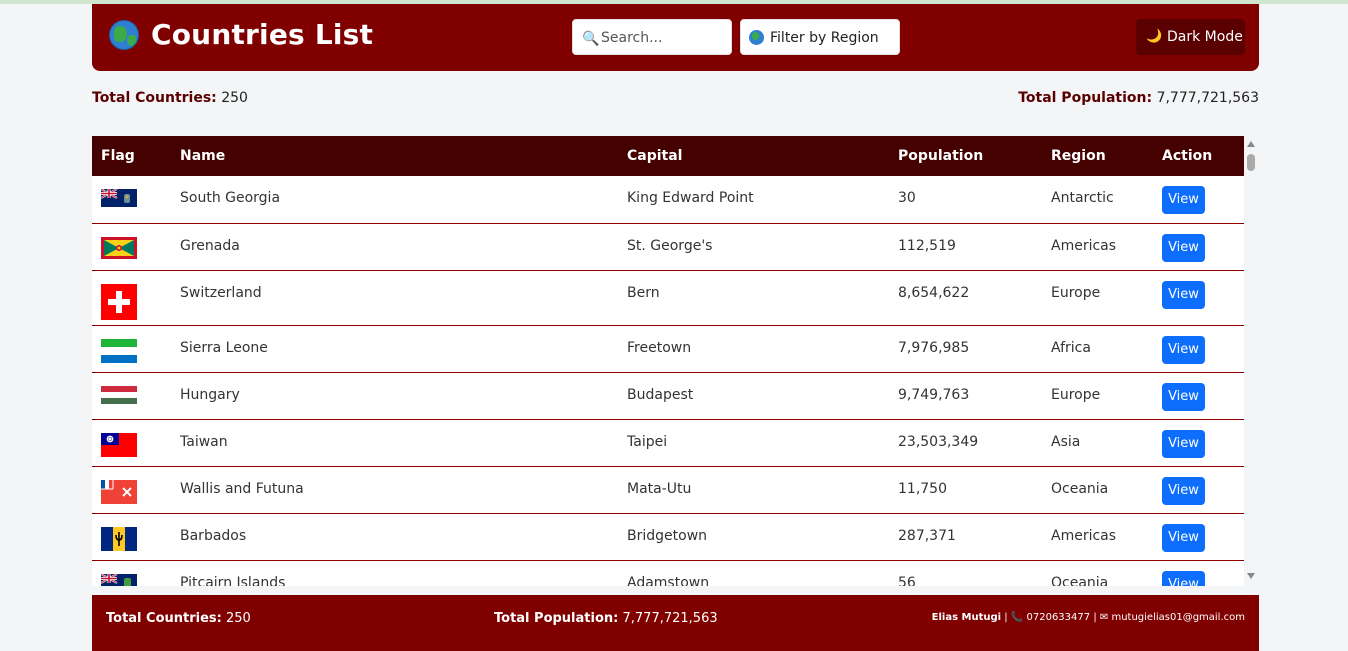 Image resolution: width=1348 pixels, height=651 pixels. I want to click on flag-wallis-and-futuna-icon, so click(119, 491).